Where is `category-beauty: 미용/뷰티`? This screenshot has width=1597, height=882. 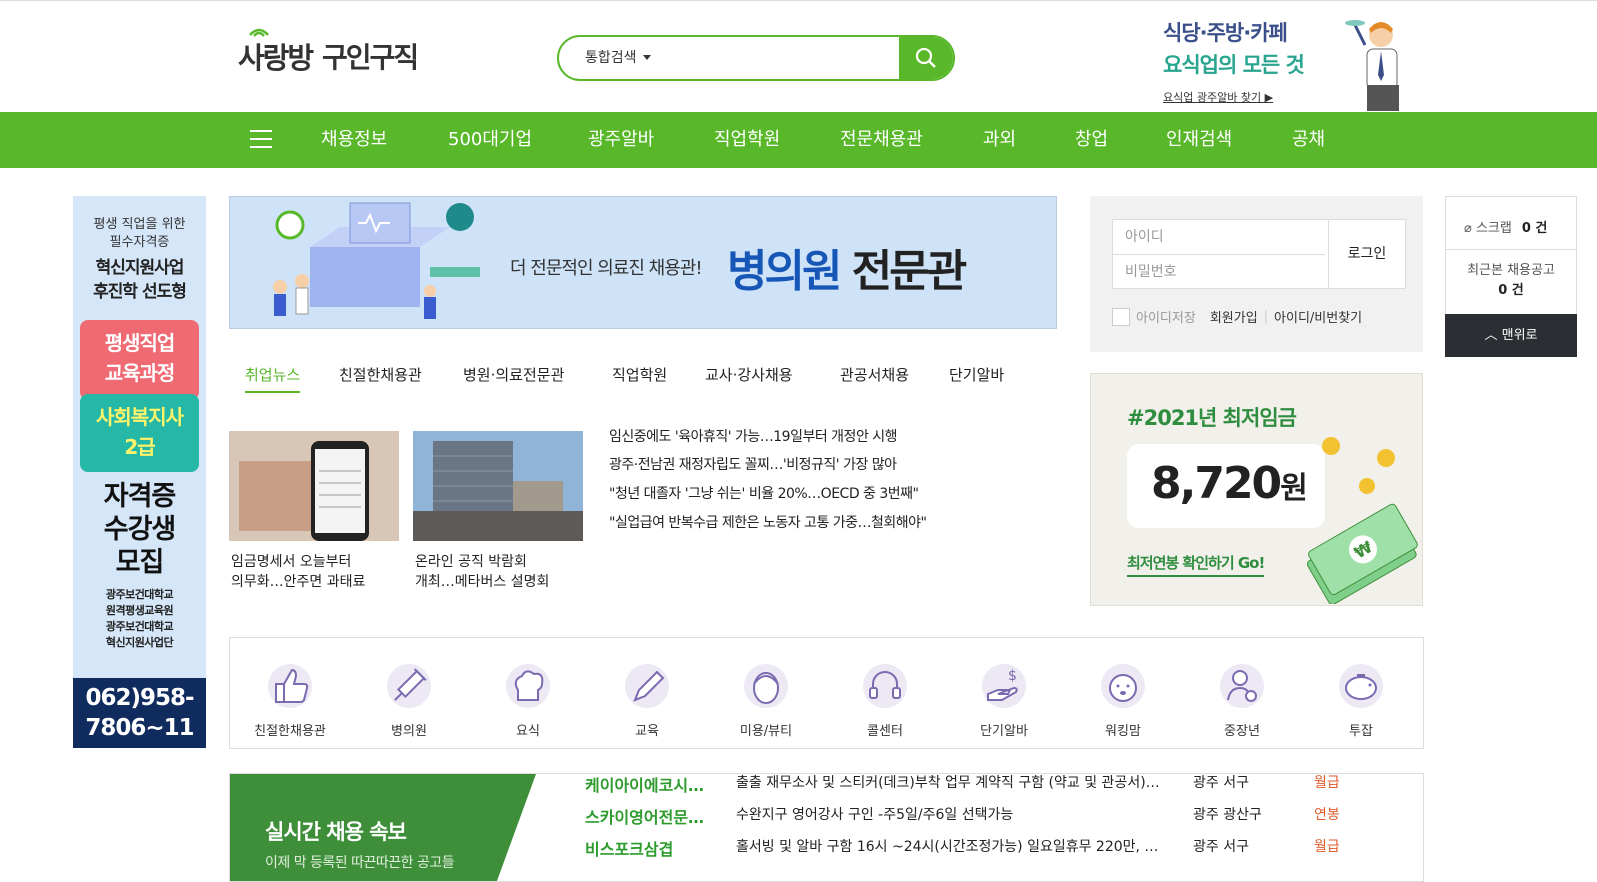
category-beauty: 미용/뷰티 is located at coordinates (766, 694).